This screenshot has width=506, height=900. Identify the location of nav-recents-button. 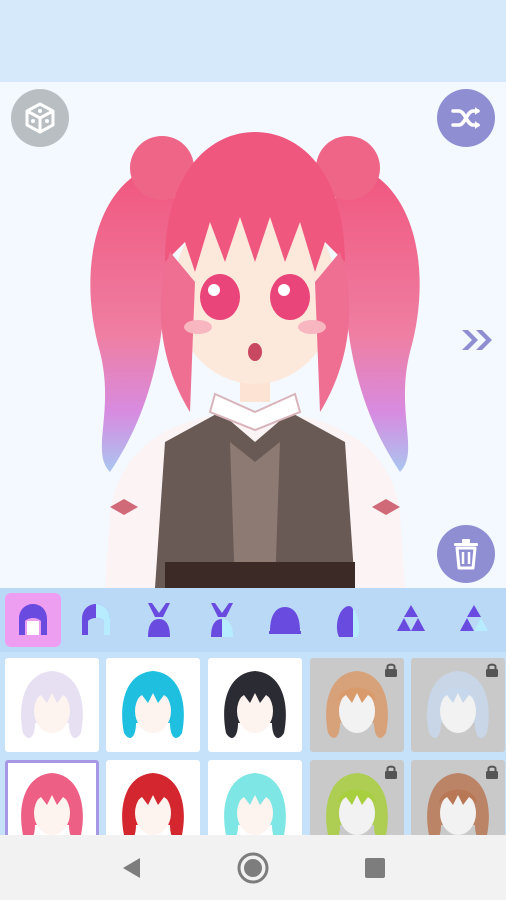
(375, 868).